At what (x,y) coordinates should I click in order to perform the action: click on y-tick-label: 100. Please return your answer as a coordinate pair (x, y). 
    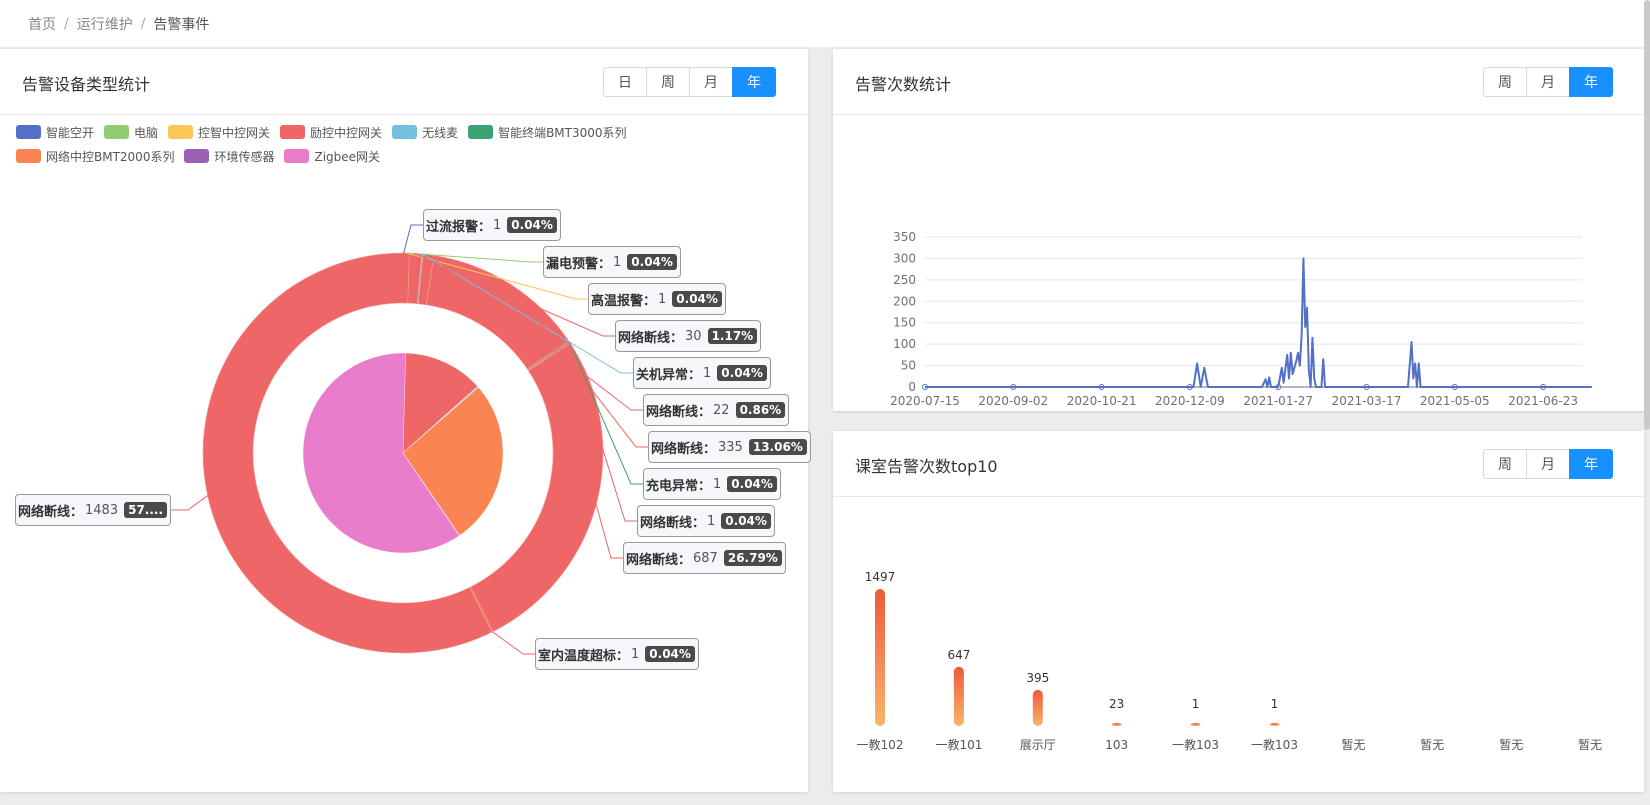
    Looking at the image, I should click on (904, 344).